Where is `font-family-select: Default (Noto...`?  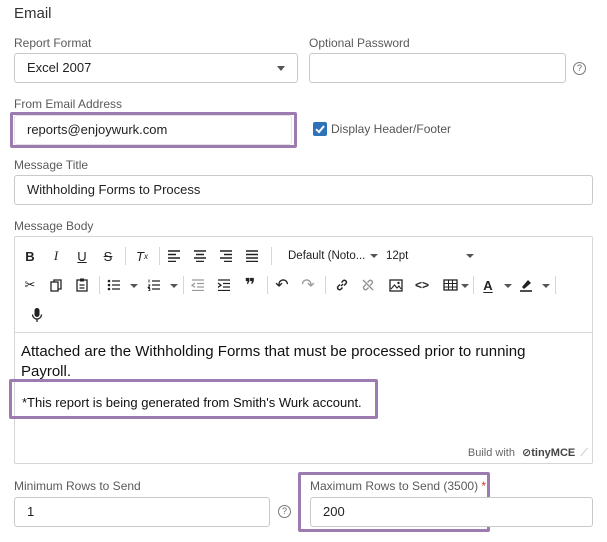
font-family-select: Default (Noto... is located at coordinates (333, 256).